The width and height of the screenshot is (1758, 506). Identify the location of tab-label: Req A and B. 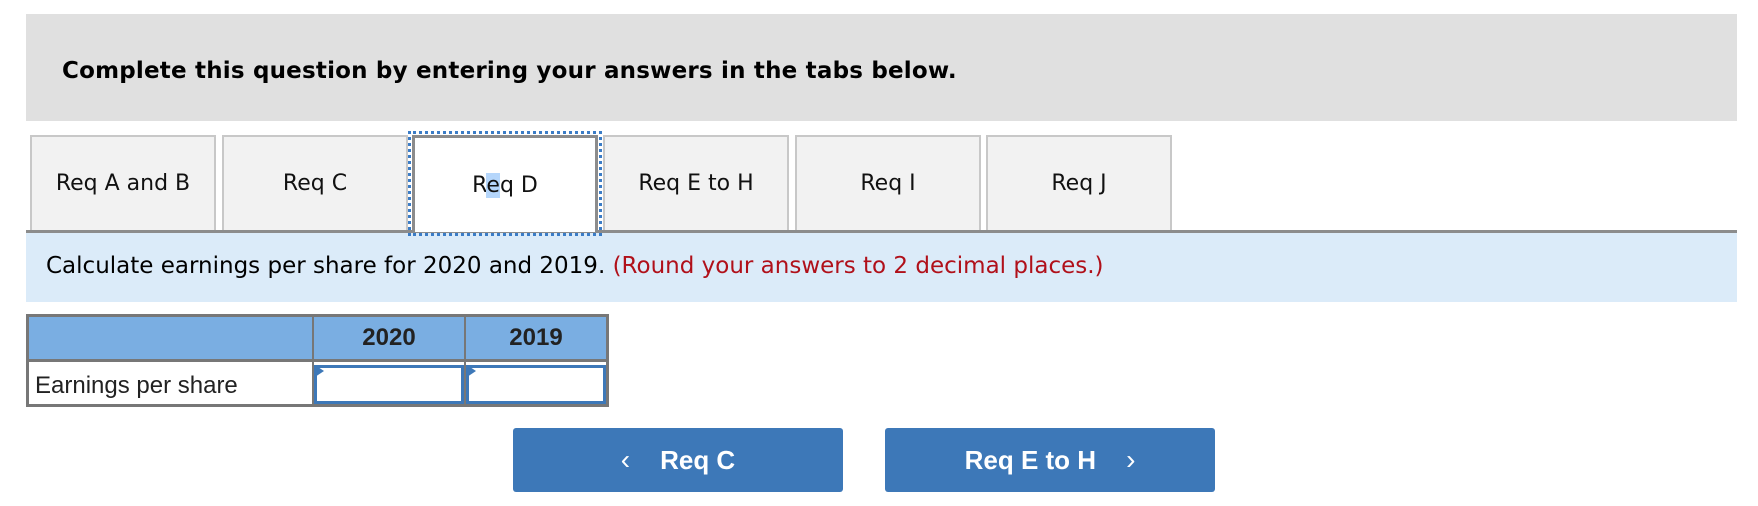
(123, 183).